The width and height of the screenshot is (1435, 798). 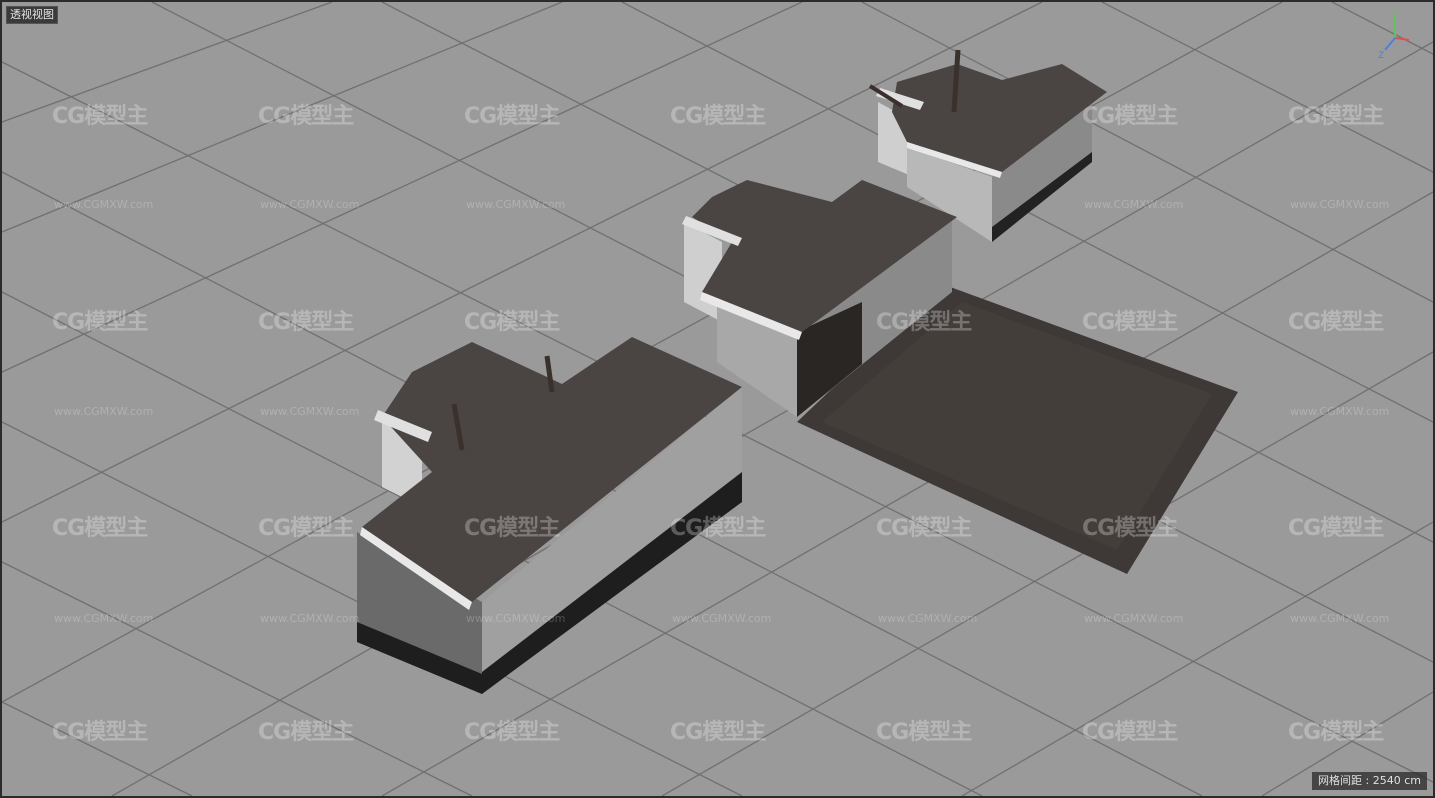 What do you see at coordinates (32, 15) in the screenshot?
I see `viewport-name-label: 透视视图` at bounding box center [32, 15].